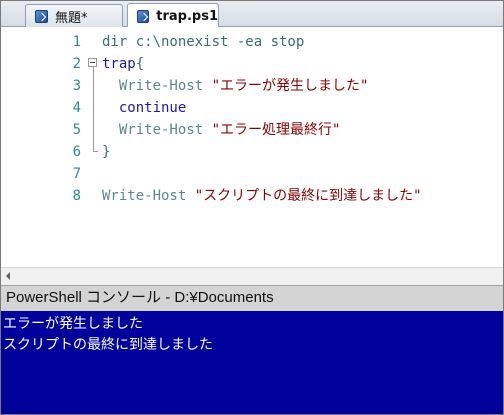 The image size is (504, 415). What do you see at coordinates (252, 108) in the screenshot?
I see `code-line: 4 continue` at bounding box center [252, 108].